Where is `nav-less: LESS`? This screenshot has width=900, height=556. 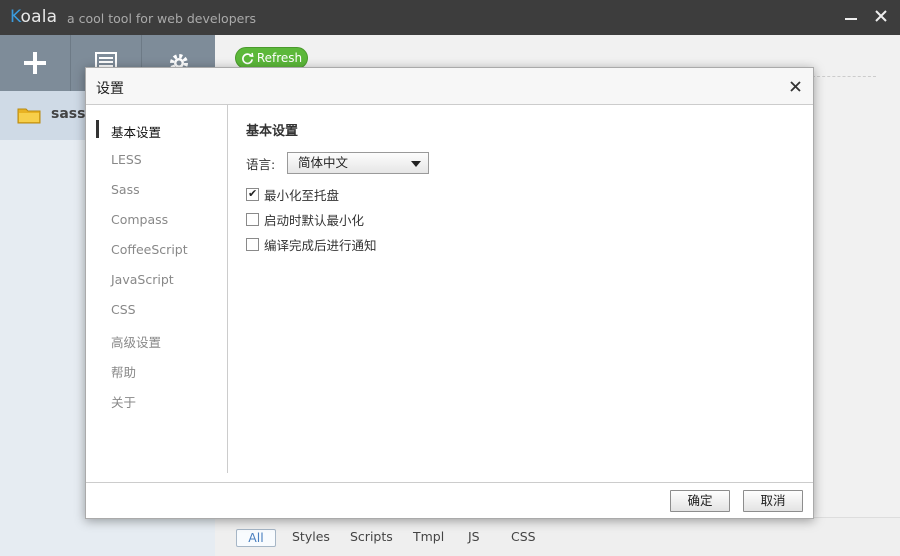
nav-less: LESS is located at coordinates (126, 159).